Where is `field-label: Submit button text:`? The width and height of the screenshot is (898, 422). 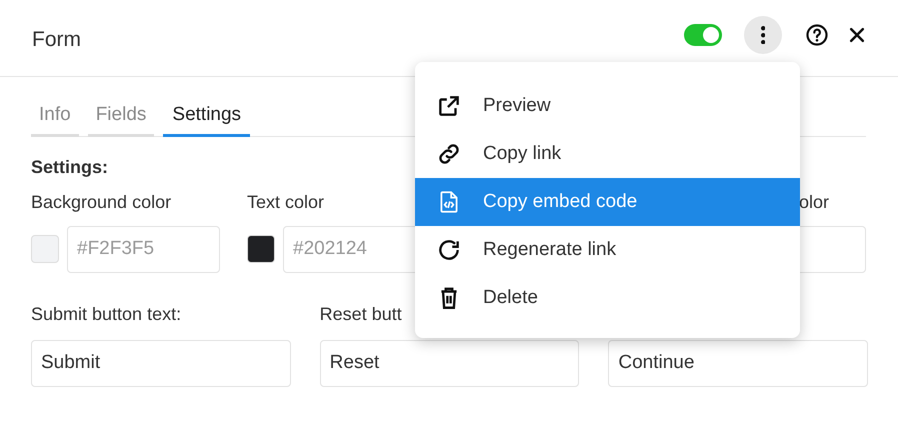 field-label: Submit button text: is located at coordinates (106, 315).